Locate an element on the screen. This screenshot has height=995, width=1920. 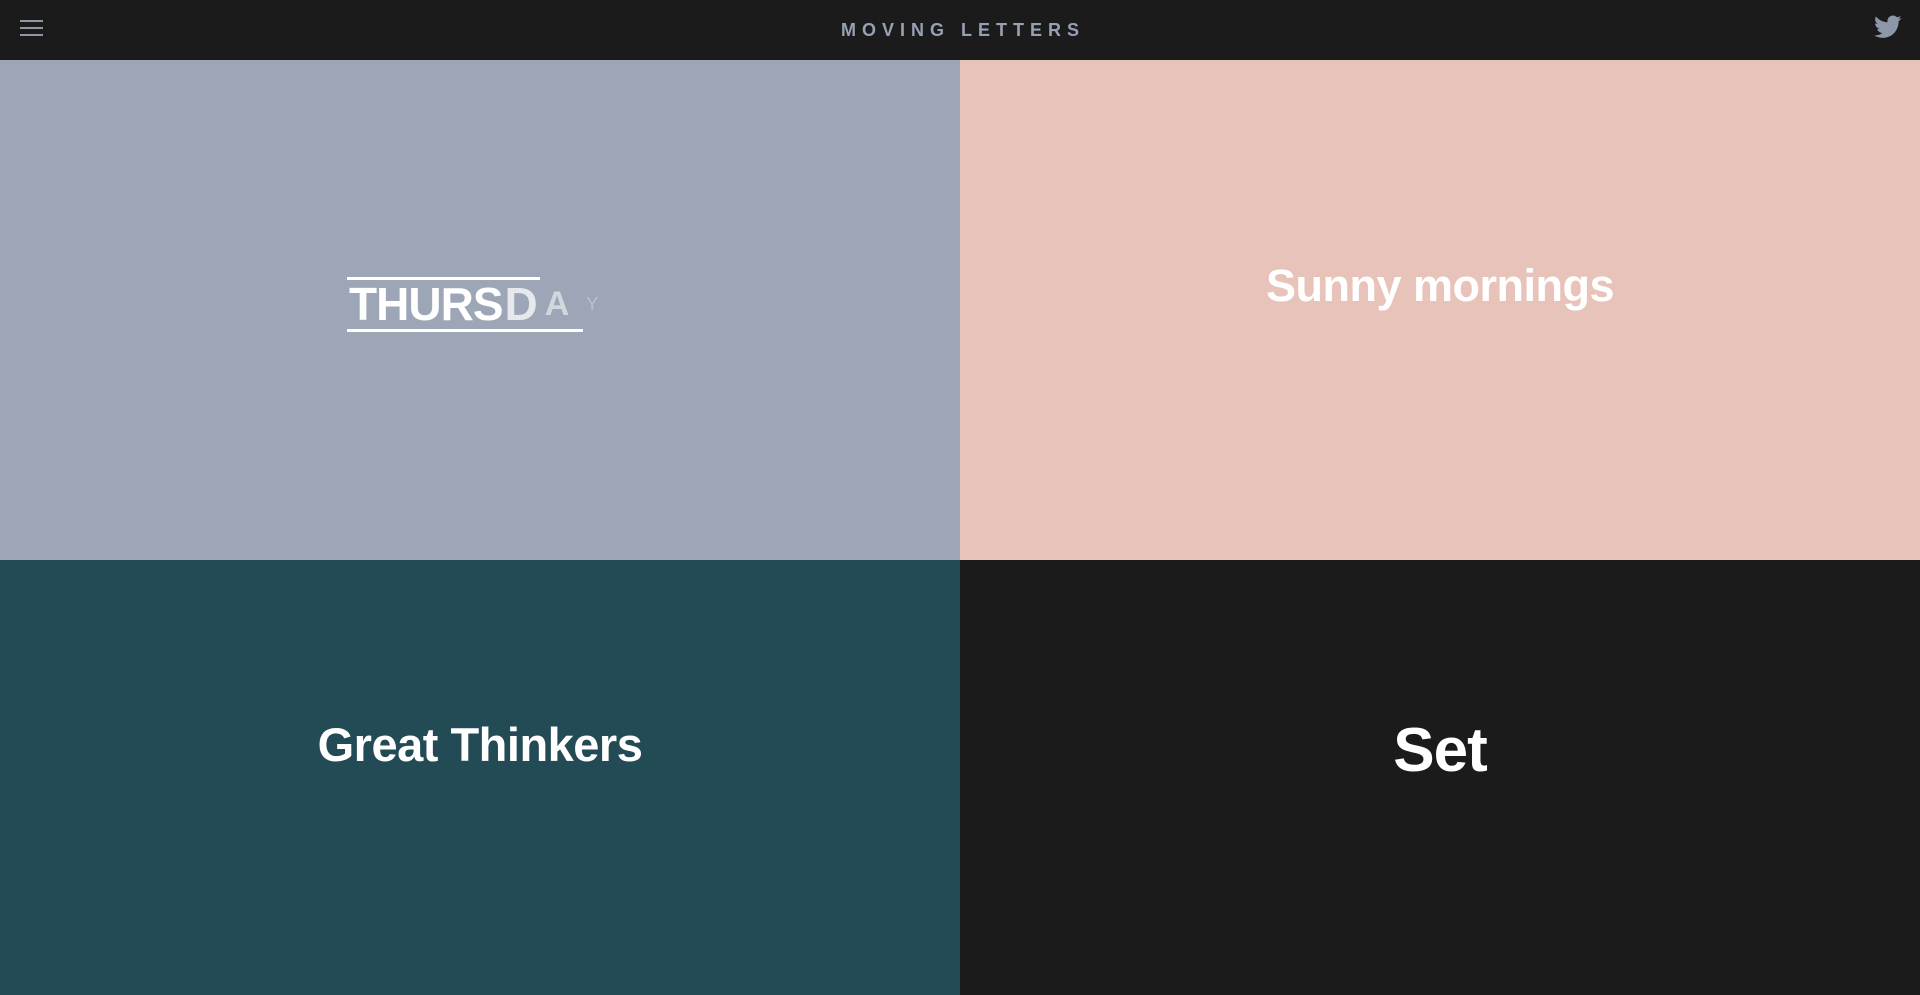
top-bar: MOVING LETTERS is located at coordinates (960, 30).